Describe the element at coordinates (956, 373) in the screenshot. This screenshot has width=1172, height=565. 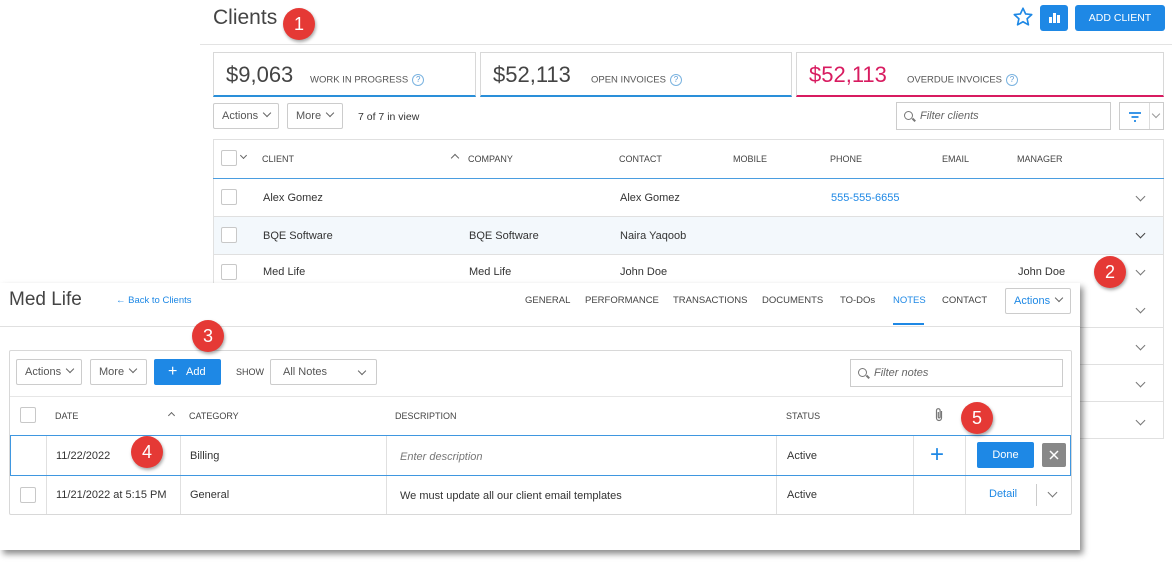
I see `filter-notes-input: Filter notes` at that location.